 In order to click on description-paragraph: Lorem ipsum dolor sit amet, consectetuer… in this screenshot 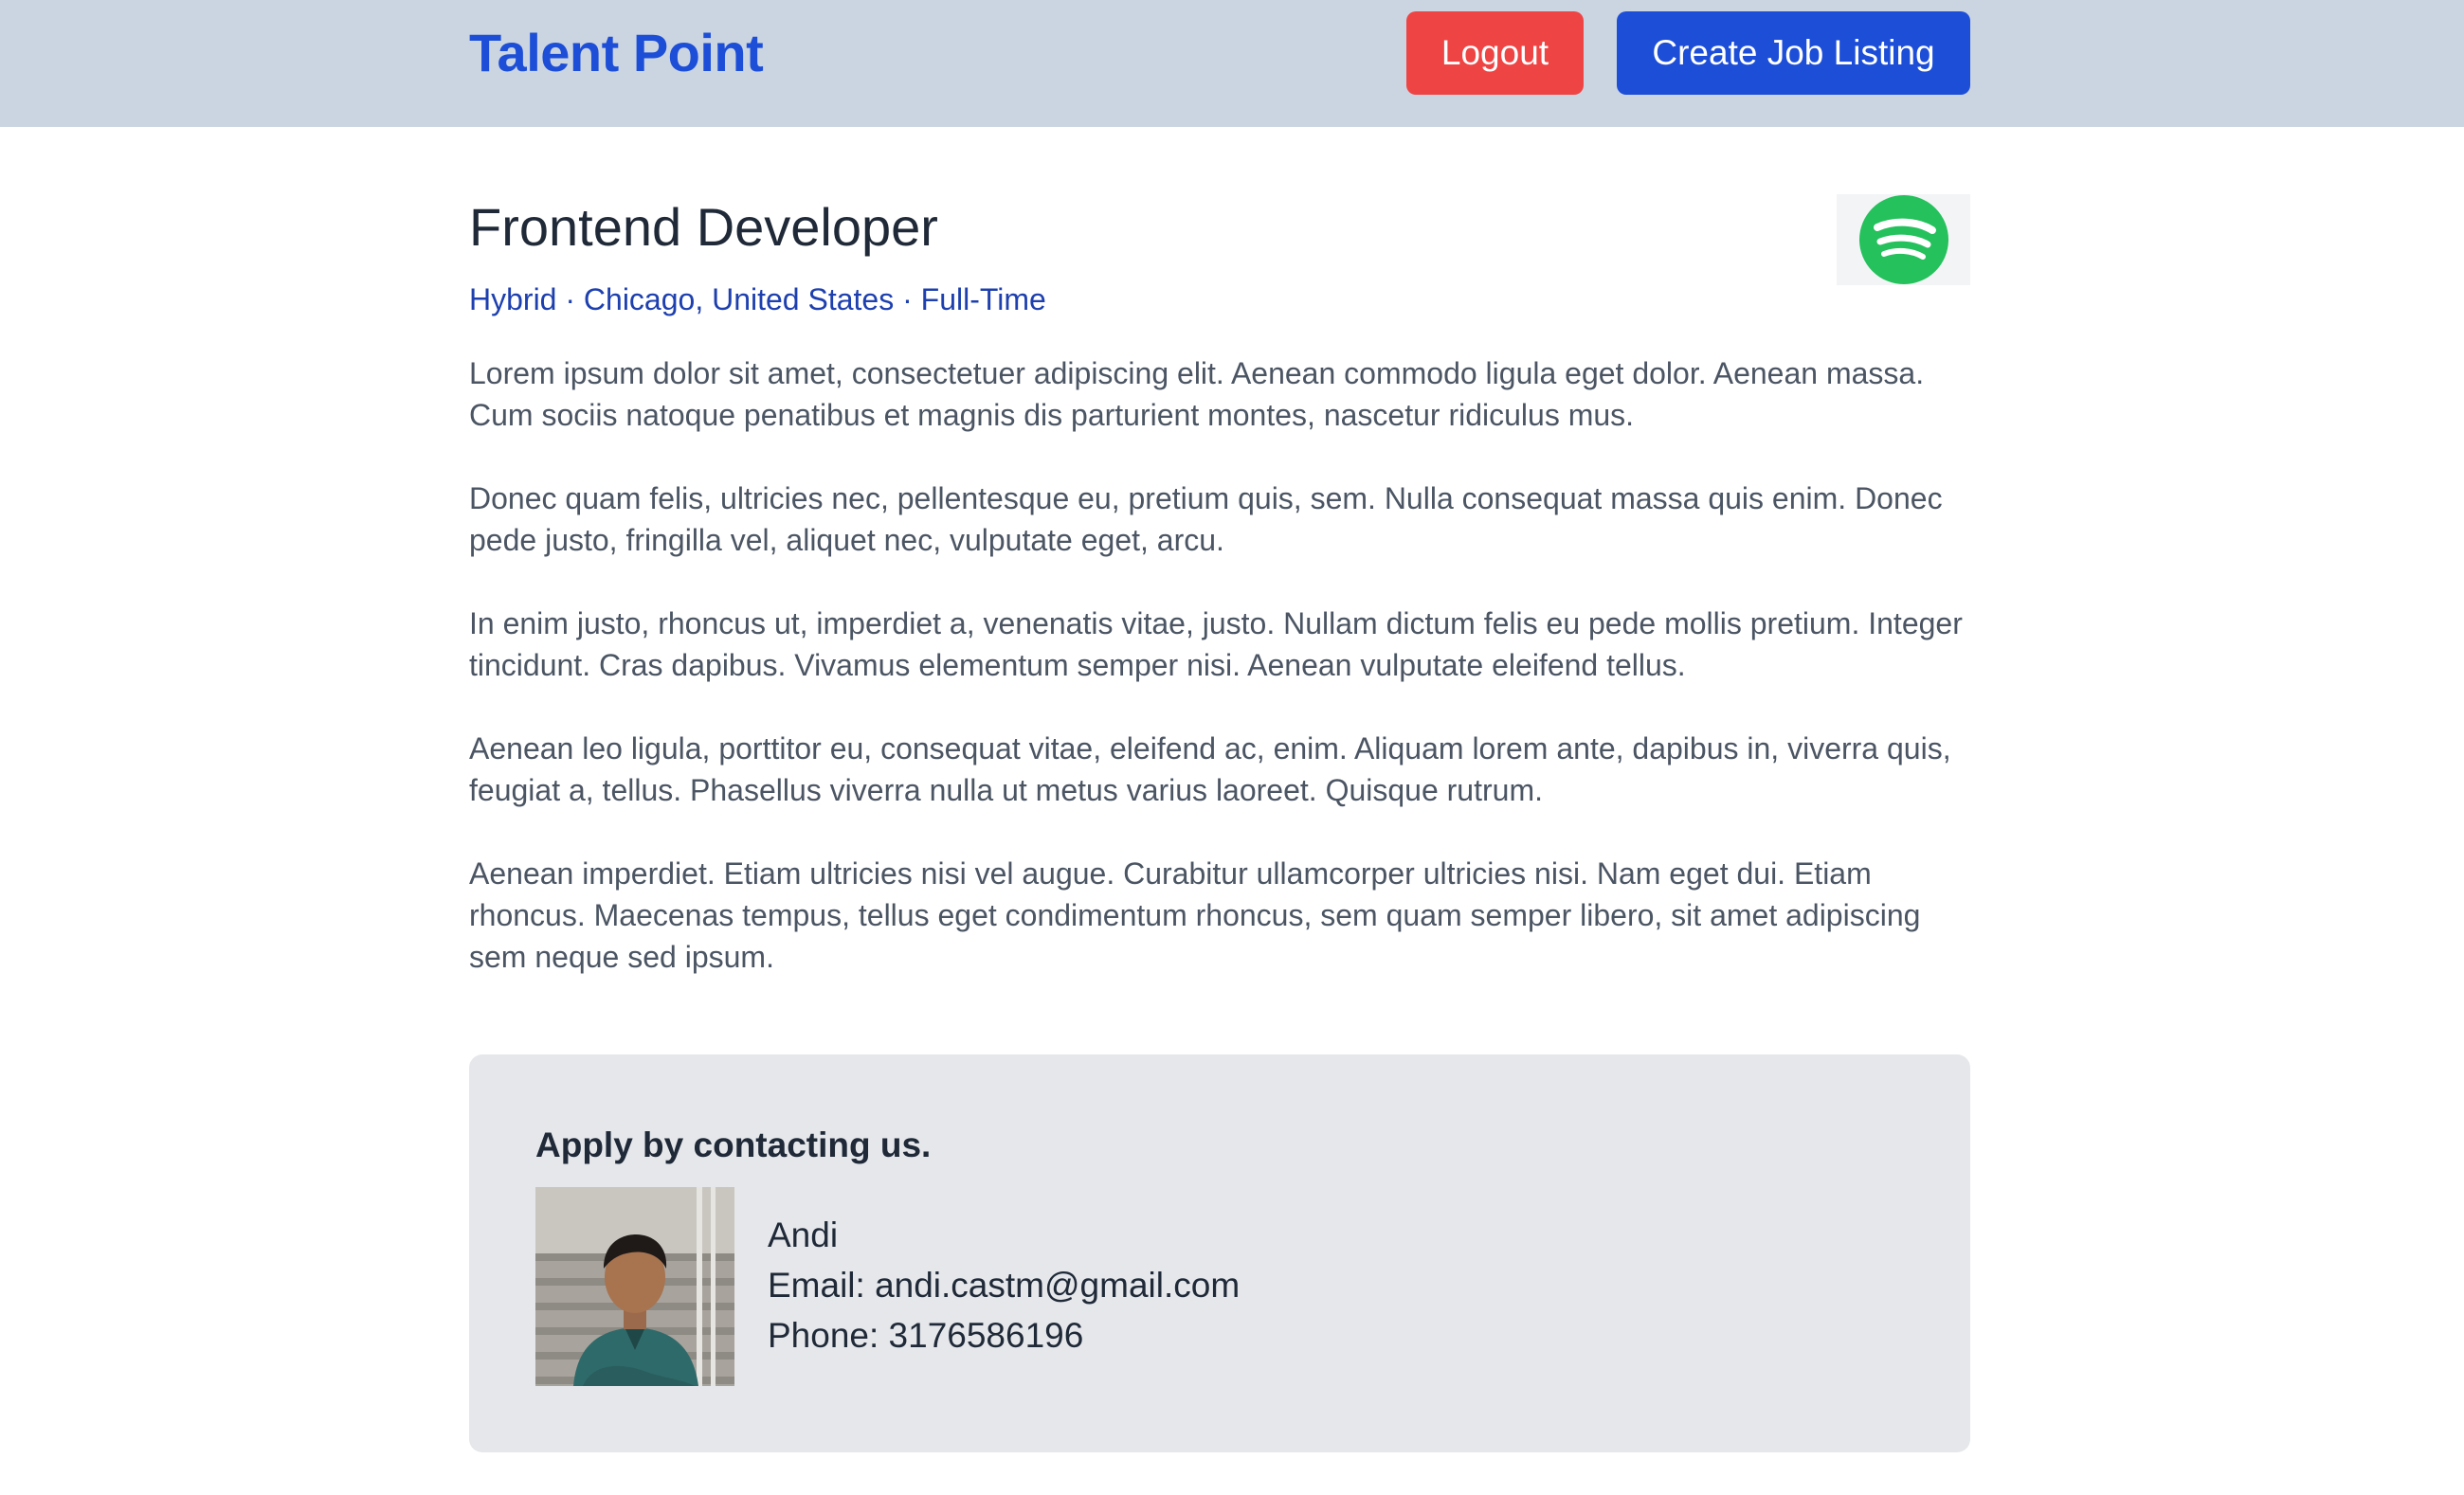, I will do `click(1197, 394)`.